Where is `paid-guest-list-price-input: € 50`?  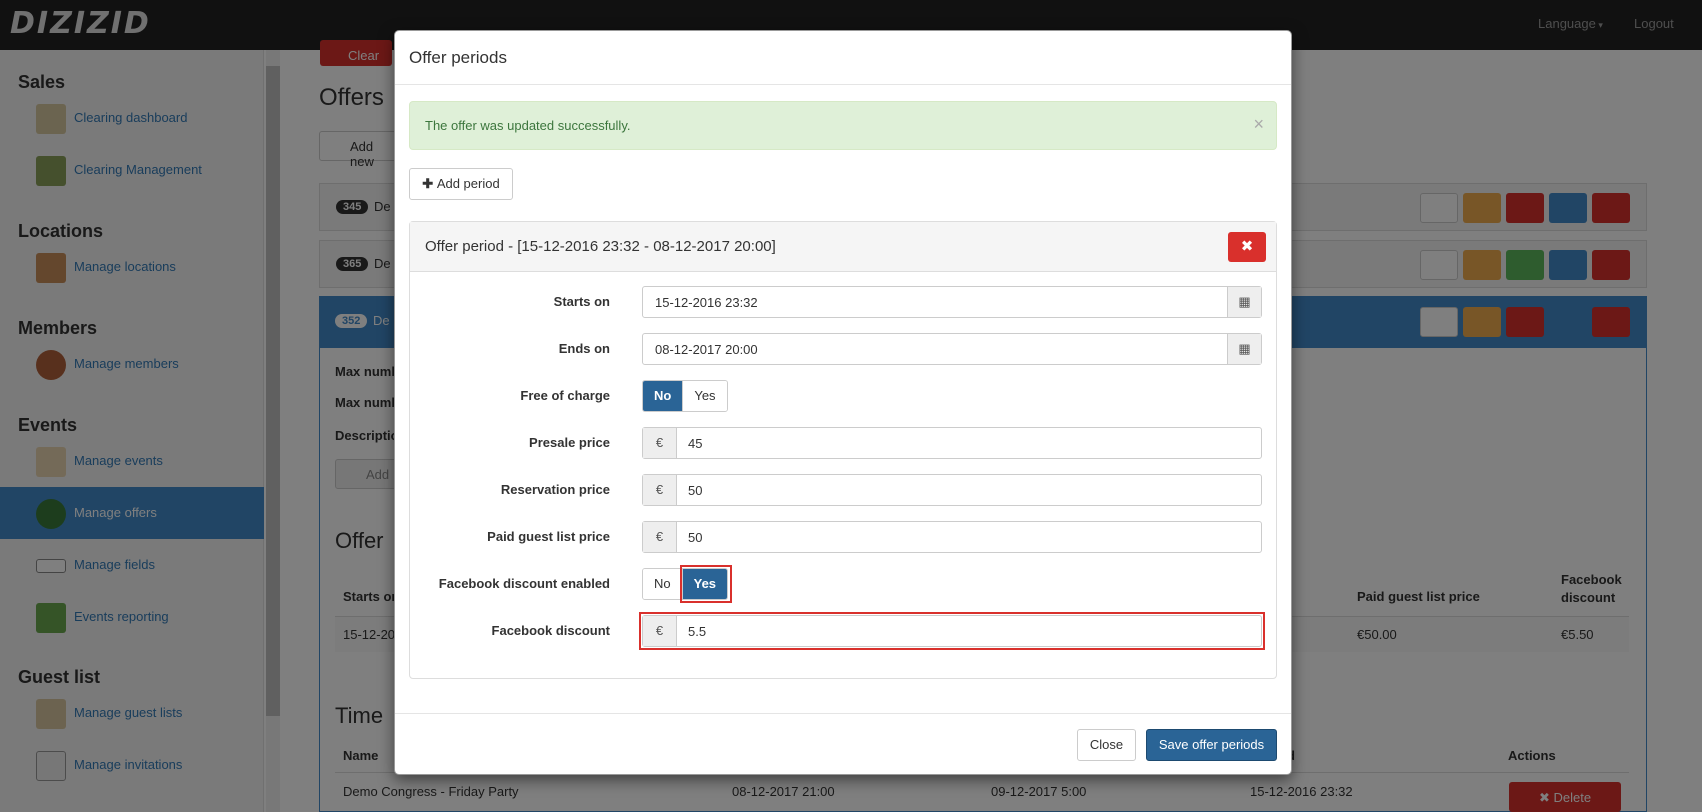 paid-guest-list-price-input: € 50 is located at coordinates (952, 537).